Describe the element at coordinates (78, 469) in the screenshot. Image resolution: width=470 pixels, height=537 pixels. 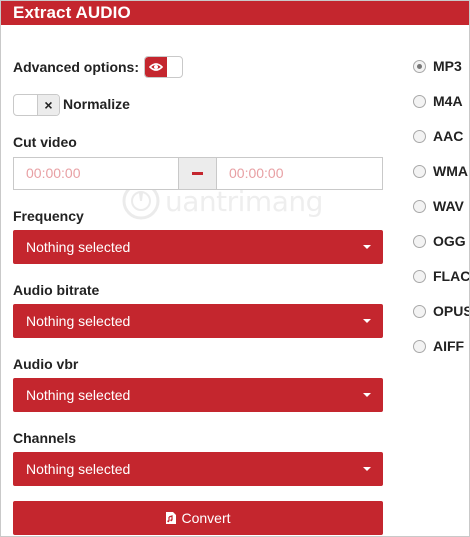
I see `channels-value: Nothing selected` at that location.